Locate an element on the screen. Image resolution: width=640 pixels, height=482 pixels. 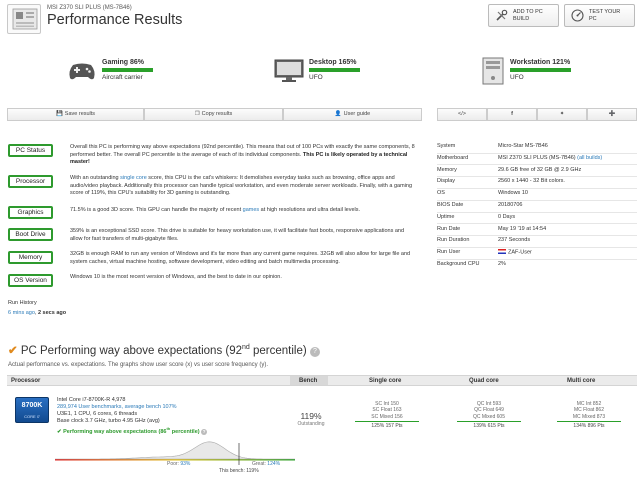
system-info-row: Run Date May 19 '19 at 14:54 is located at coordinates (537, 230).